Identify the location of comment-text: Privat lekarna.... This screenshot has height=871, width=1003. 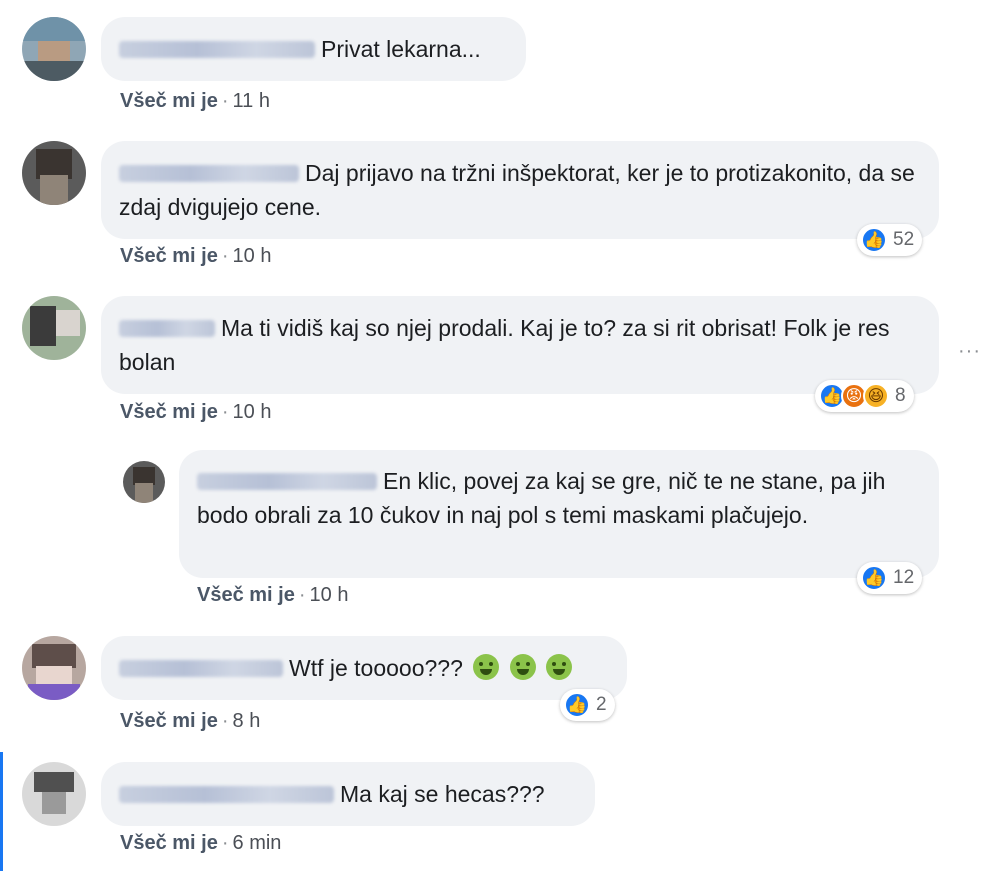
(401, 49).